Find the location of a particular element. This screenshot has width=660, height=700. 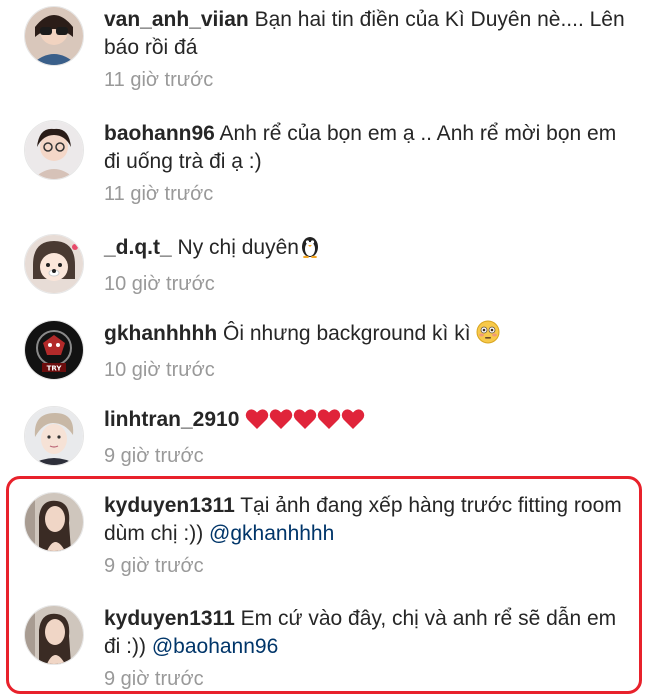

comment-text: Ny chị duyên is located at coordinates (238, 247).